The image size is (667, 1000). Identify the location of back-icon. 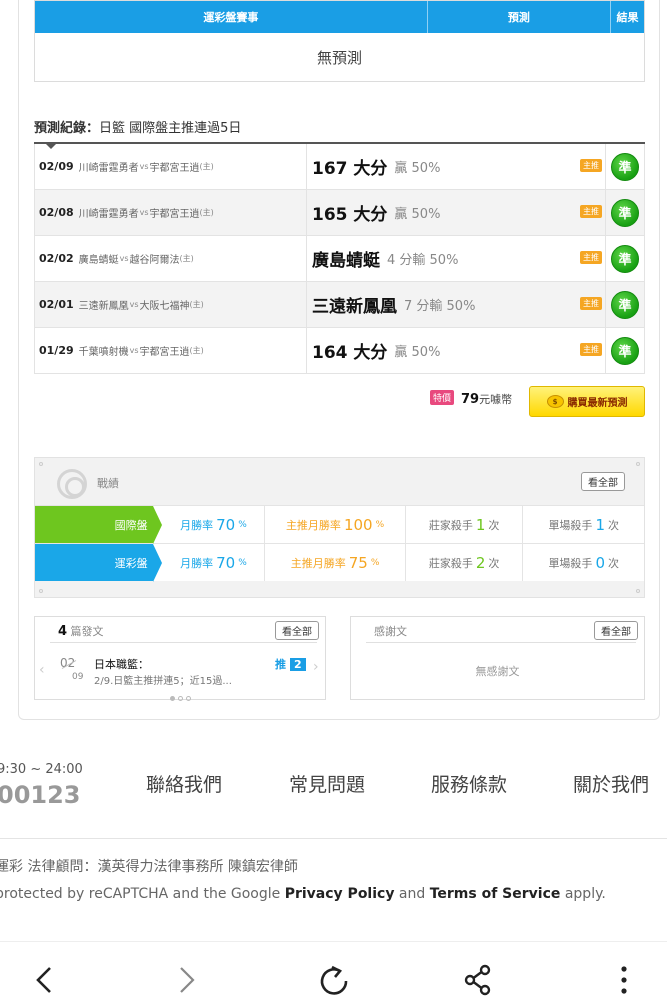
(44, 979).